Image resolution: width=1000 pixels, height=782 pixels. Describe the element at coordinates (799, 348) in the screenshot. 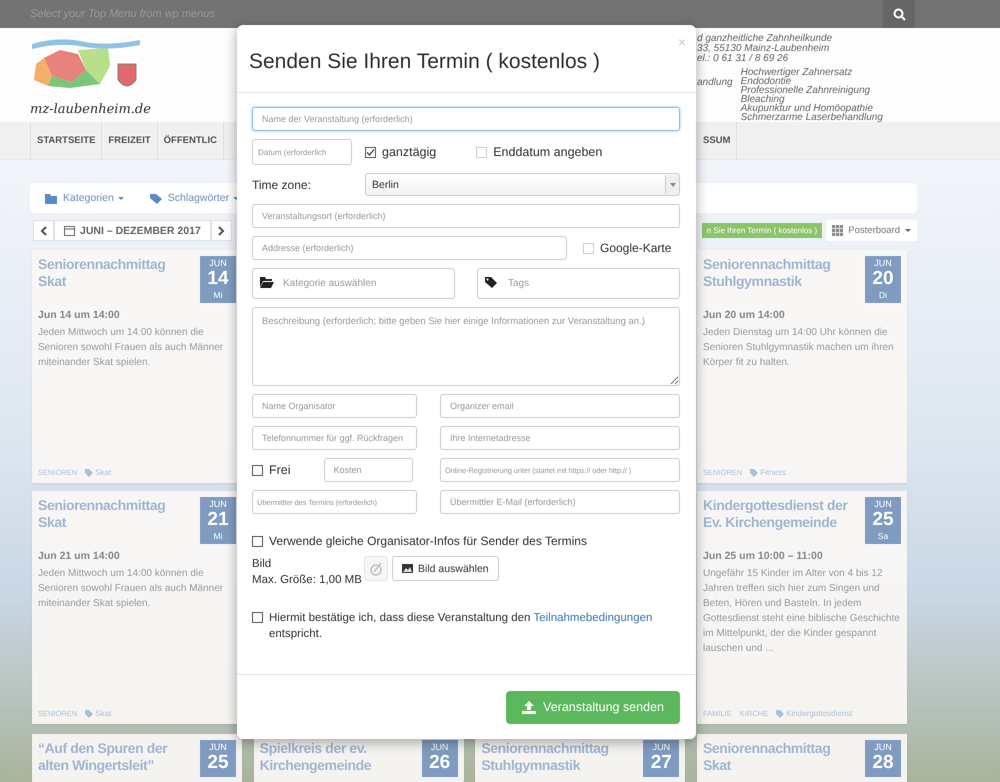

I see `event-description: Jeden Dienstag um 14:00 Uhr können die Senioren Stuhlgymnastik machen um ihren Körper fit zu halten.` at that location.